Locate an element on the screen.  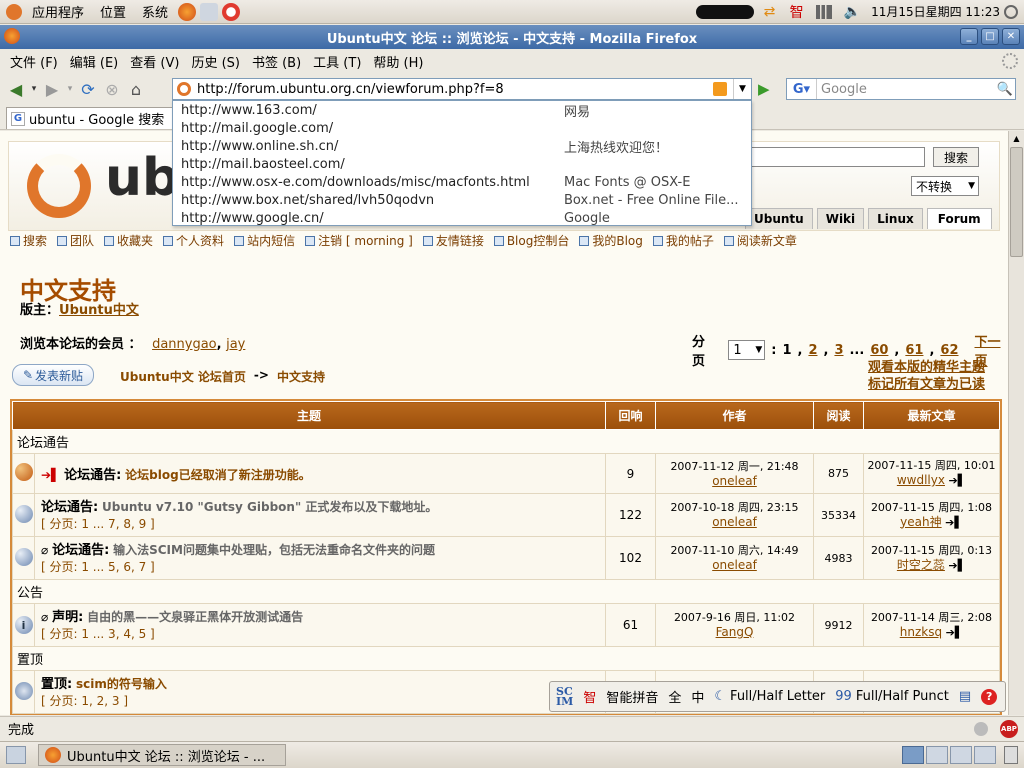
autocomplete-item: http://www.online.sh.cn/上海热线欢迎您！ is located at coordinates (462, 146).